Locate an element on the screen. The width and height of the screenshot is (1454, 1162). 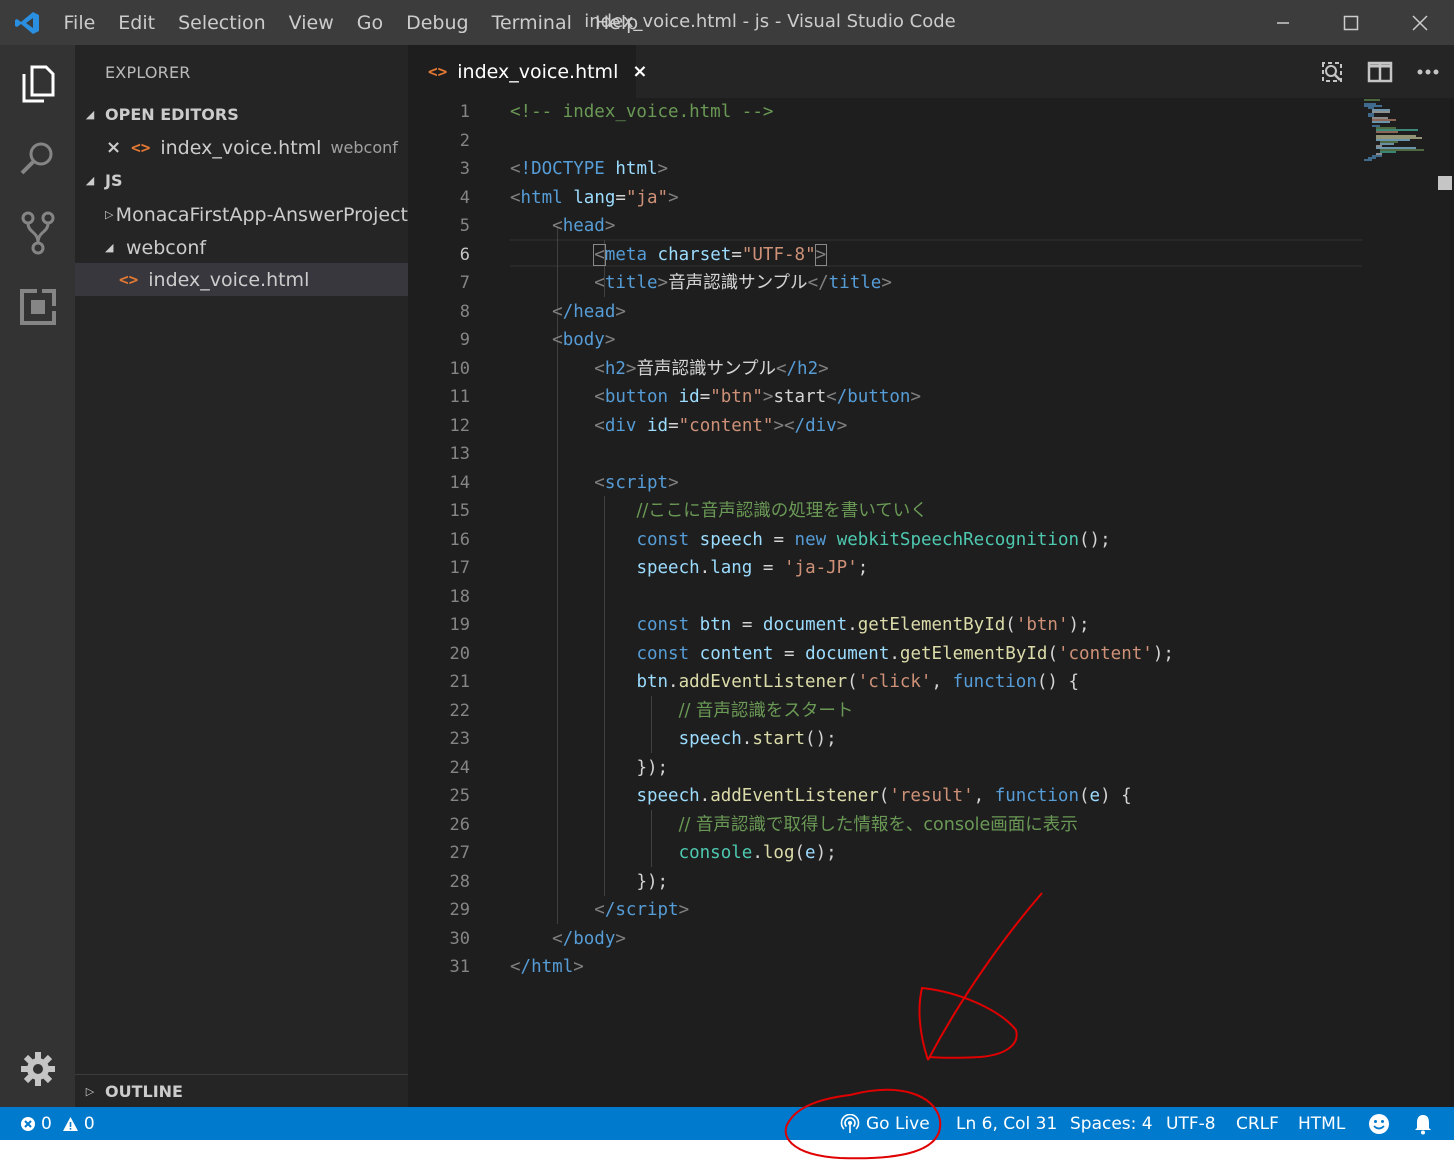
maximize-button is located at coordinates (1351, 22).